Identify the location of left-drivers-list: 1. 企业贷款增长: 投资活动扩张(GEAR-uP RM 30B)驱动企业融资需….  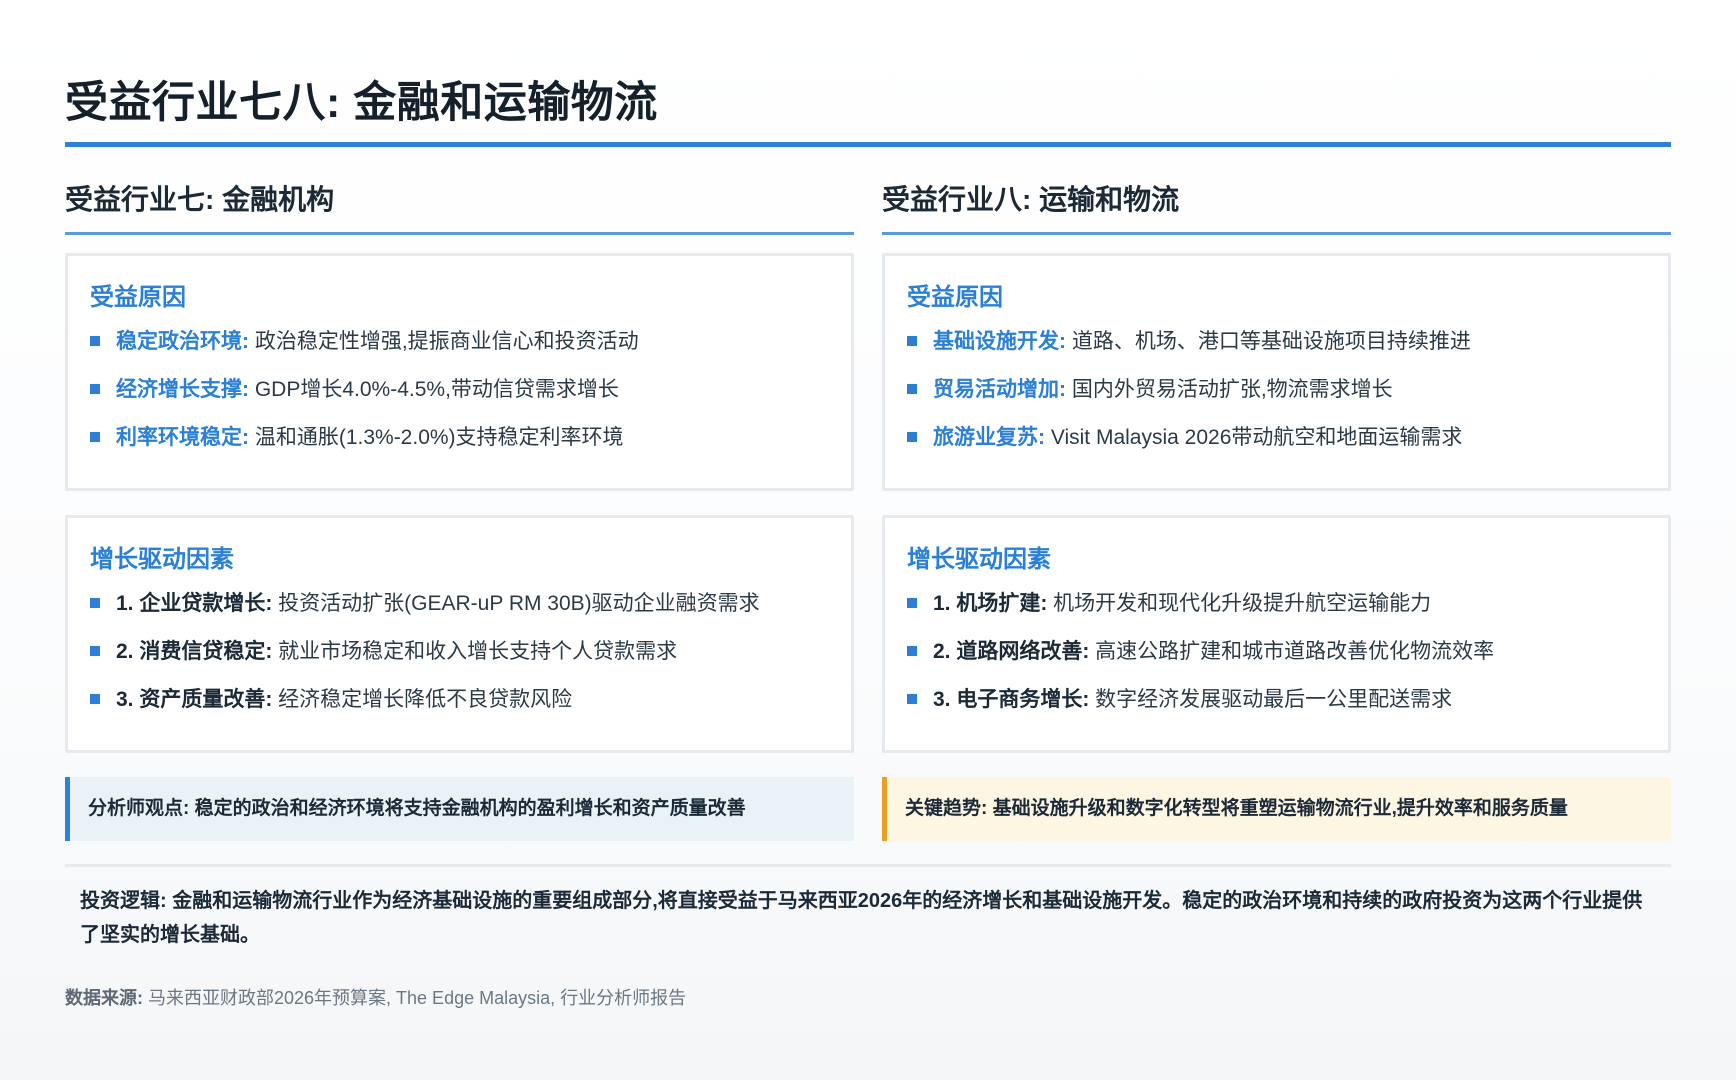
(459, 658).